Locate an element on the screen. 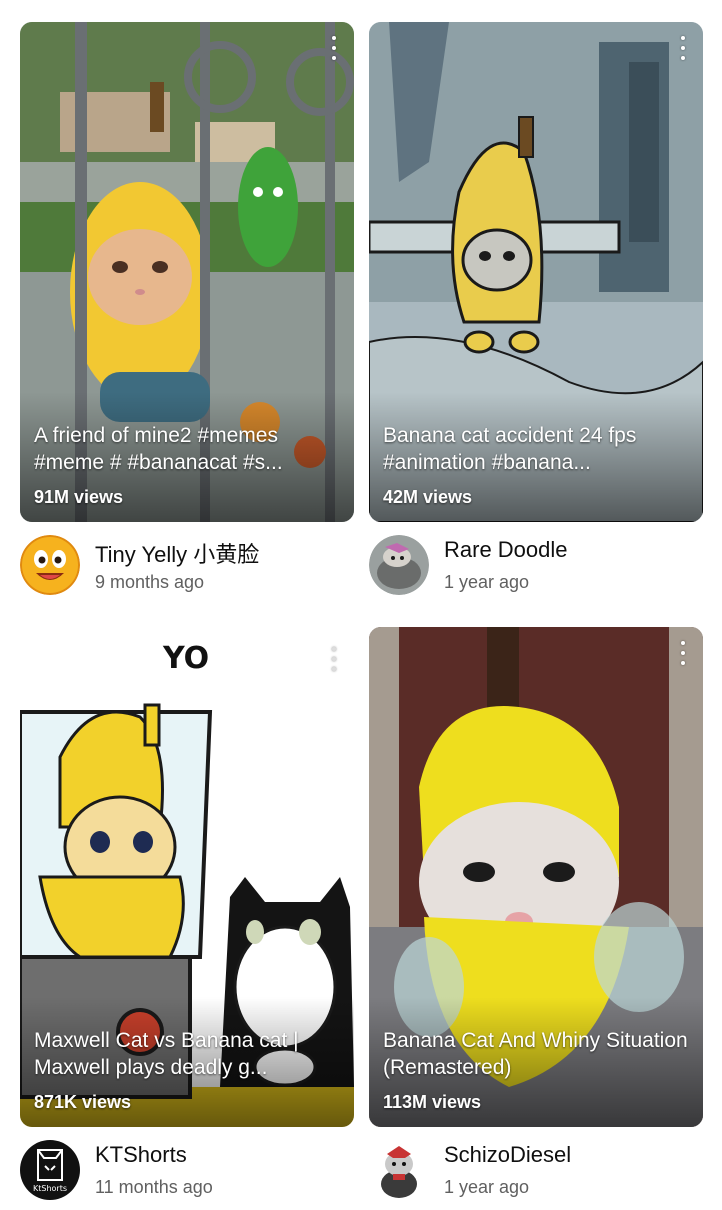 Image resolution: width=722 pixels, height=1210 pixels. view-count: 871K views is located at coordinates (83, 1102).